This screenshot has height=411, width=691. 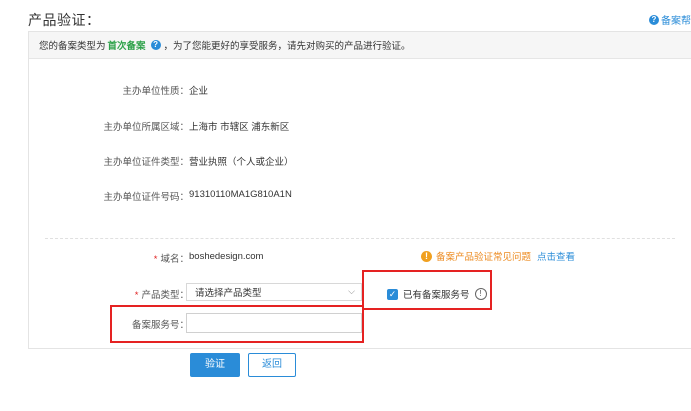 What do you see at coordinates (654, 19) in the screenshot?
I see `help-icon: ?` at bounding box center [654, 19].